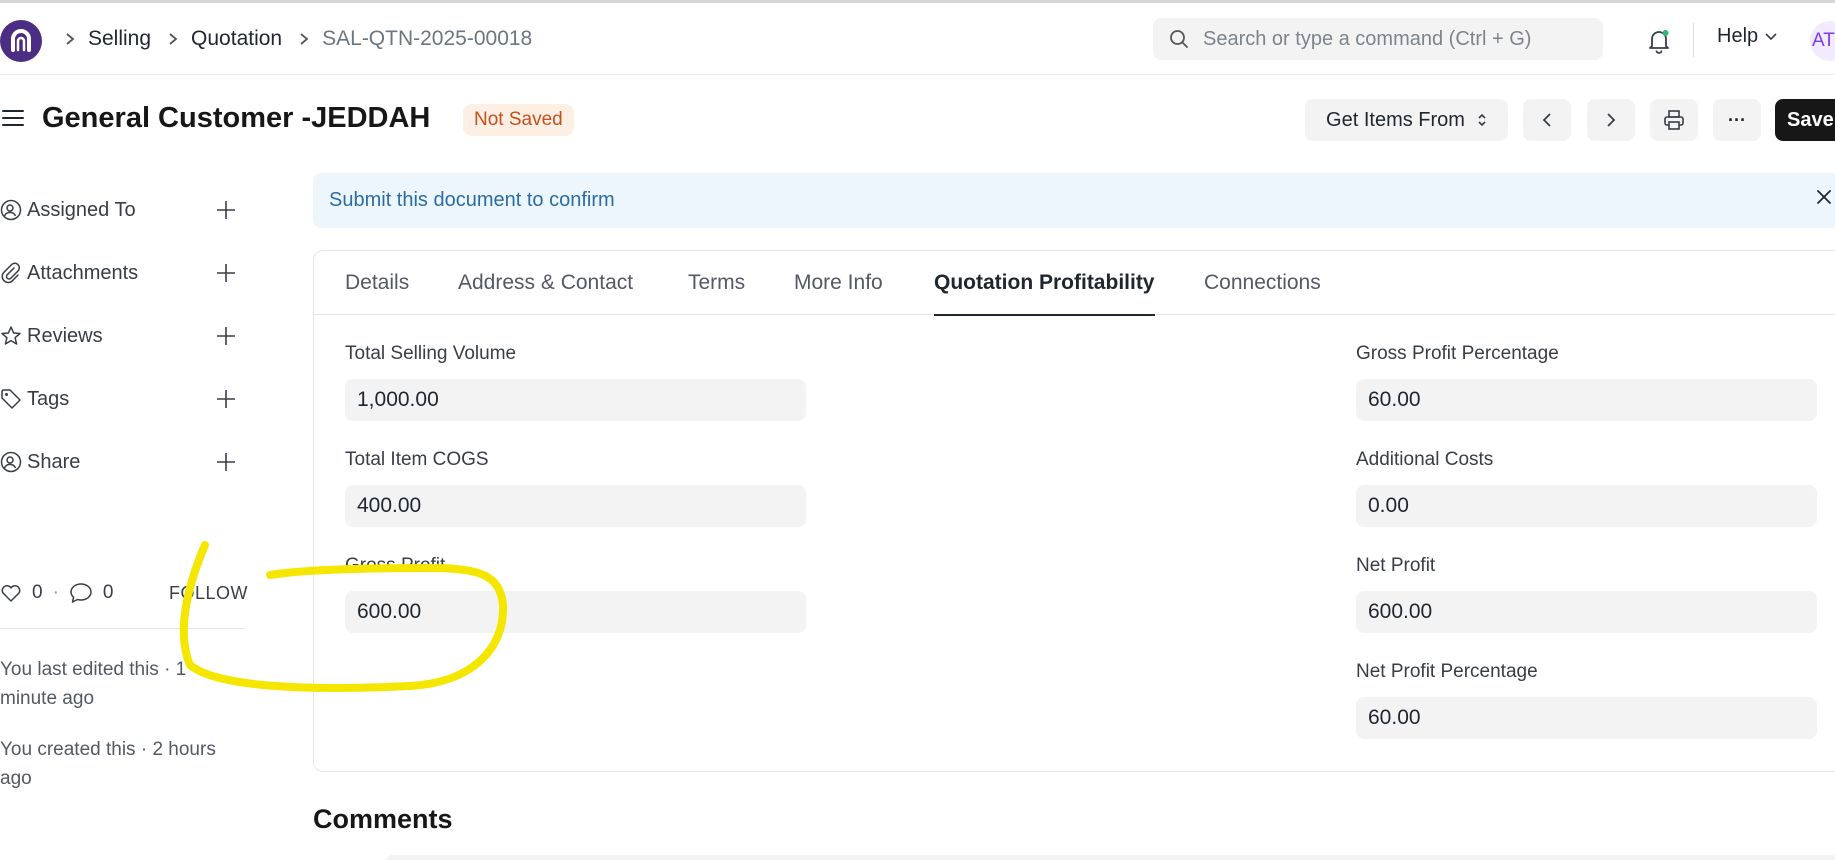  Describe the element at coordinates (236, 118) in the screenshot. I see `page-title: General Customer -JEDDAH` at that location.